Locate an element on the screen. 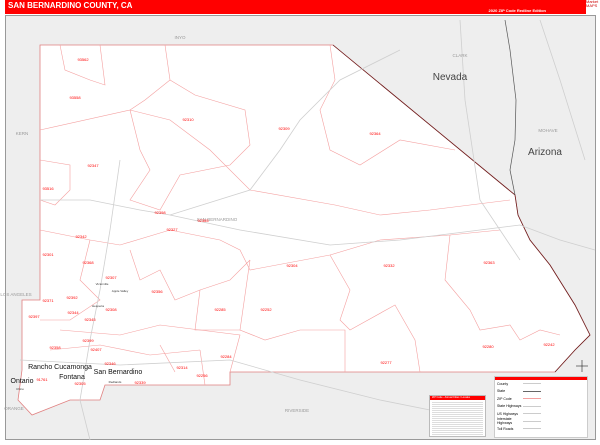 The width and height of the screenshot is (600, 445). county-label-orange: ORANGE is located at coordinates (14, 408).